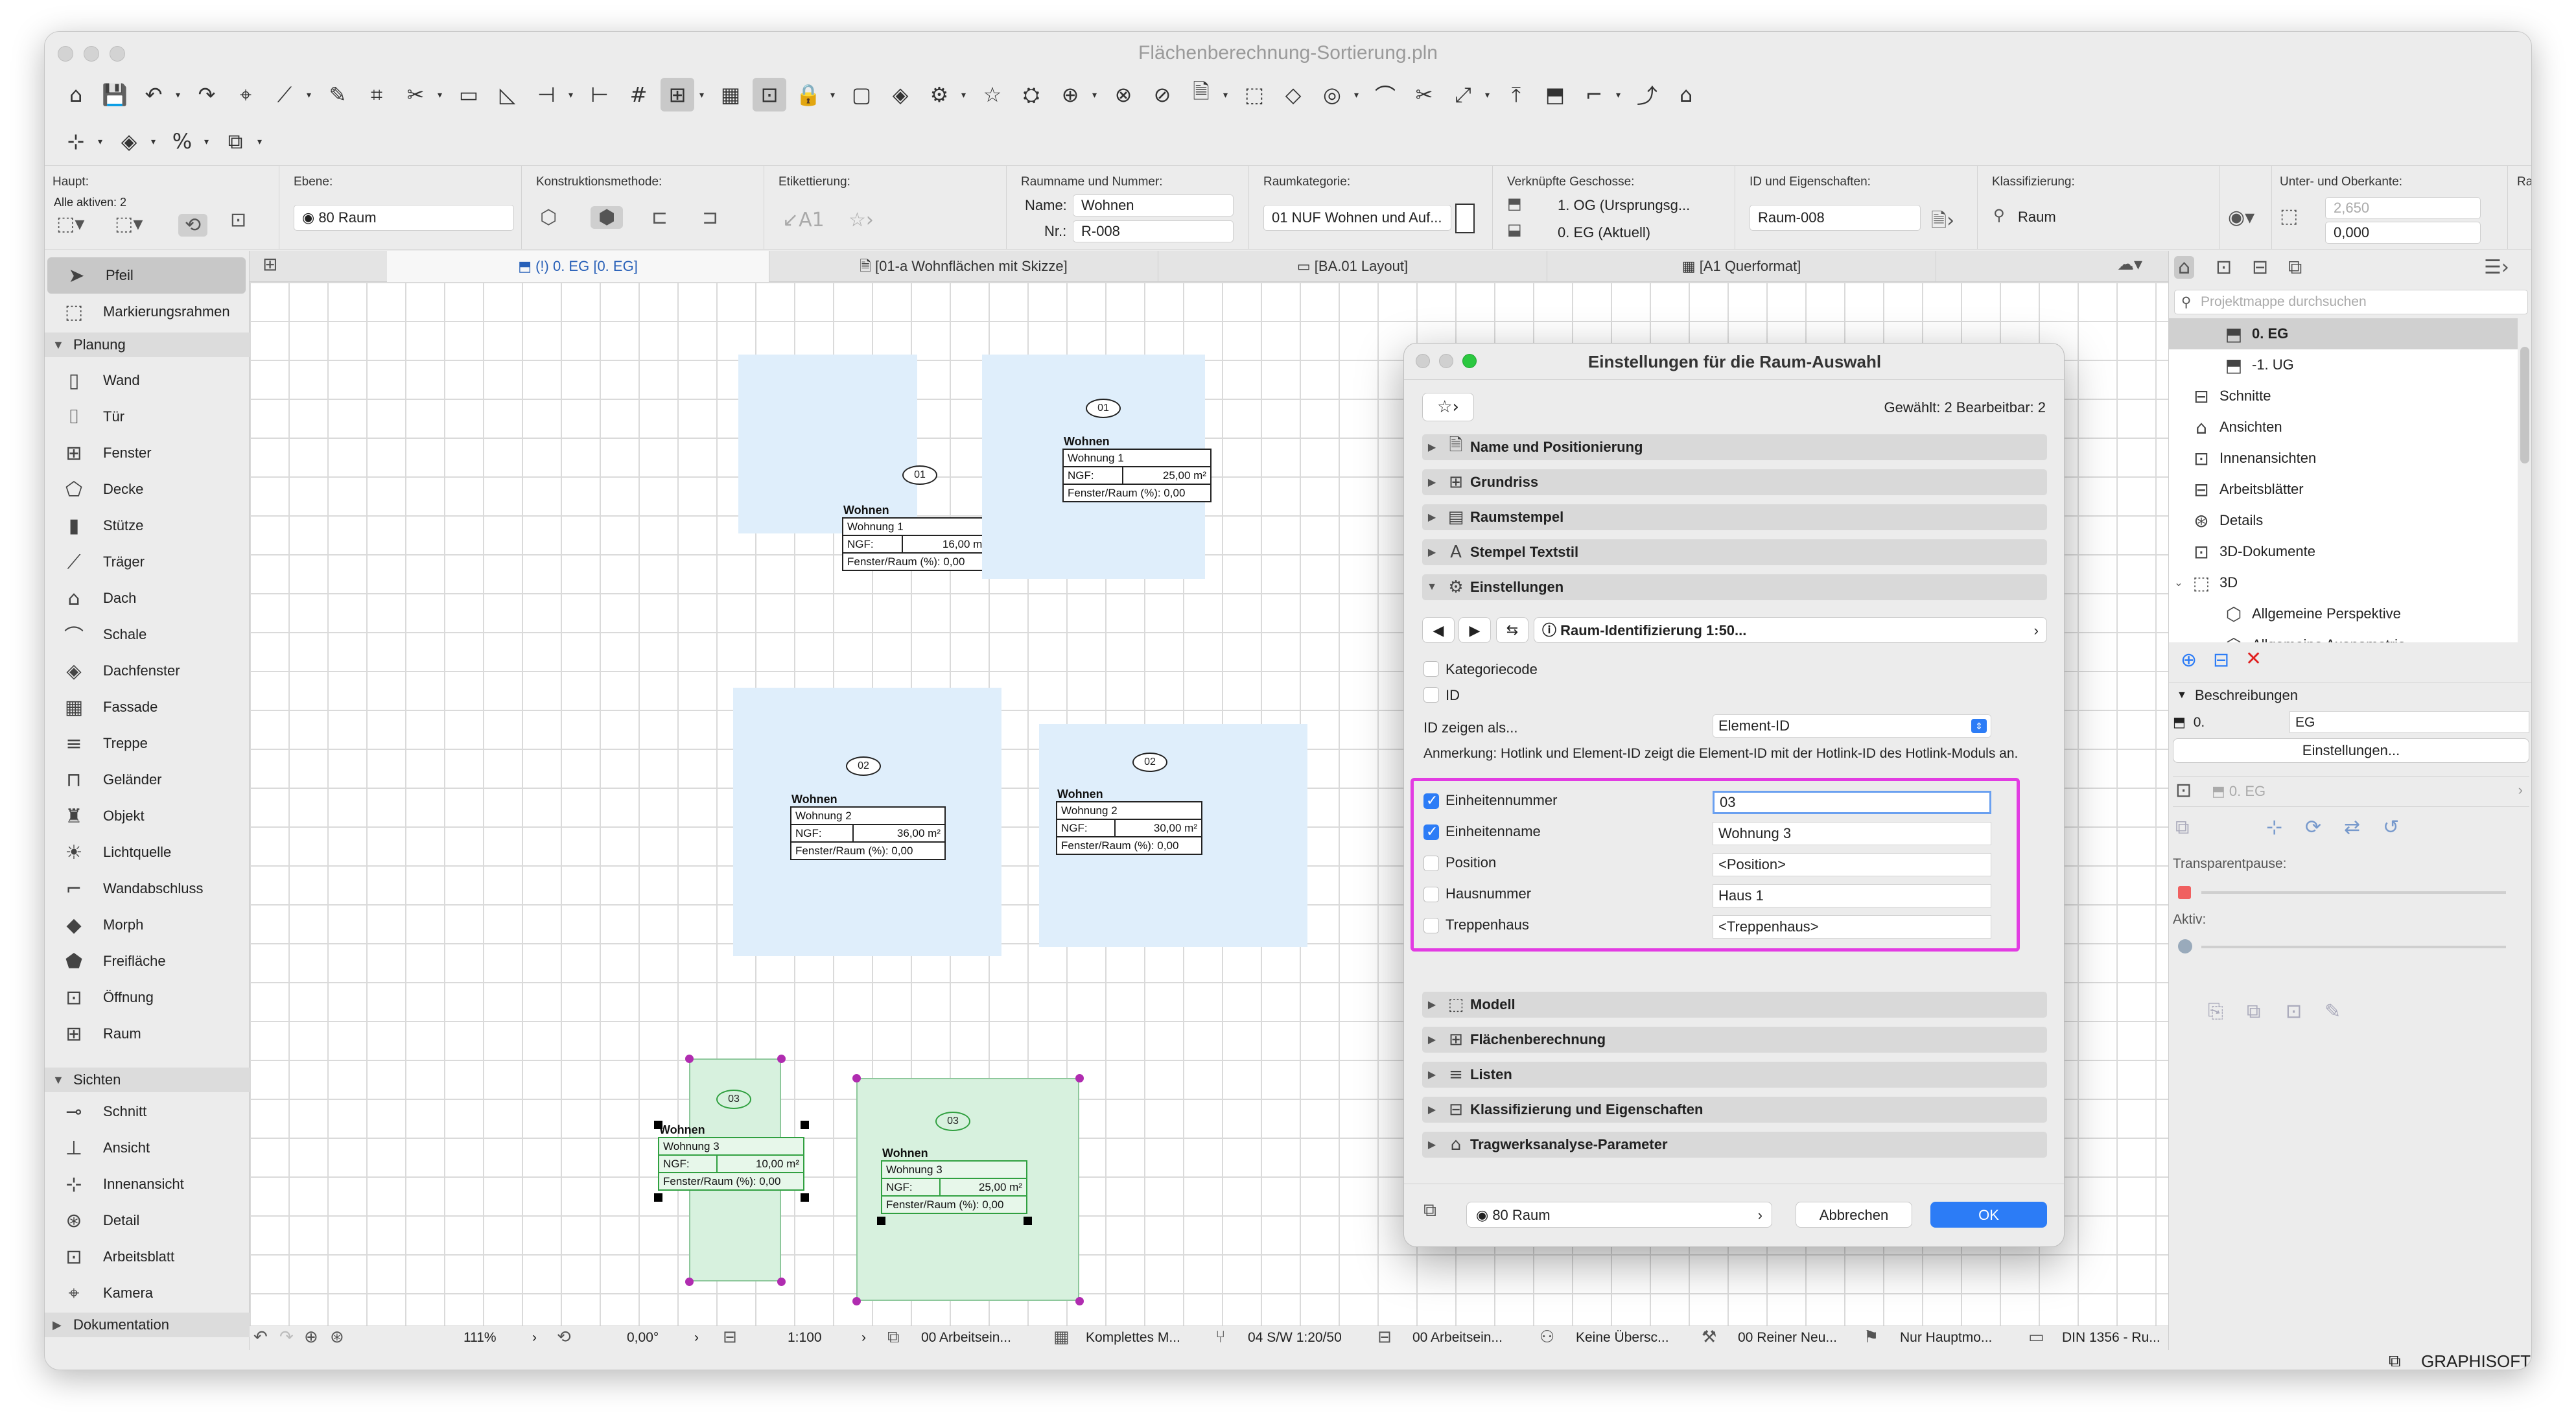  I want to click on tab-querformat: ▦ [A1 Querformat], so click(1741, 266).